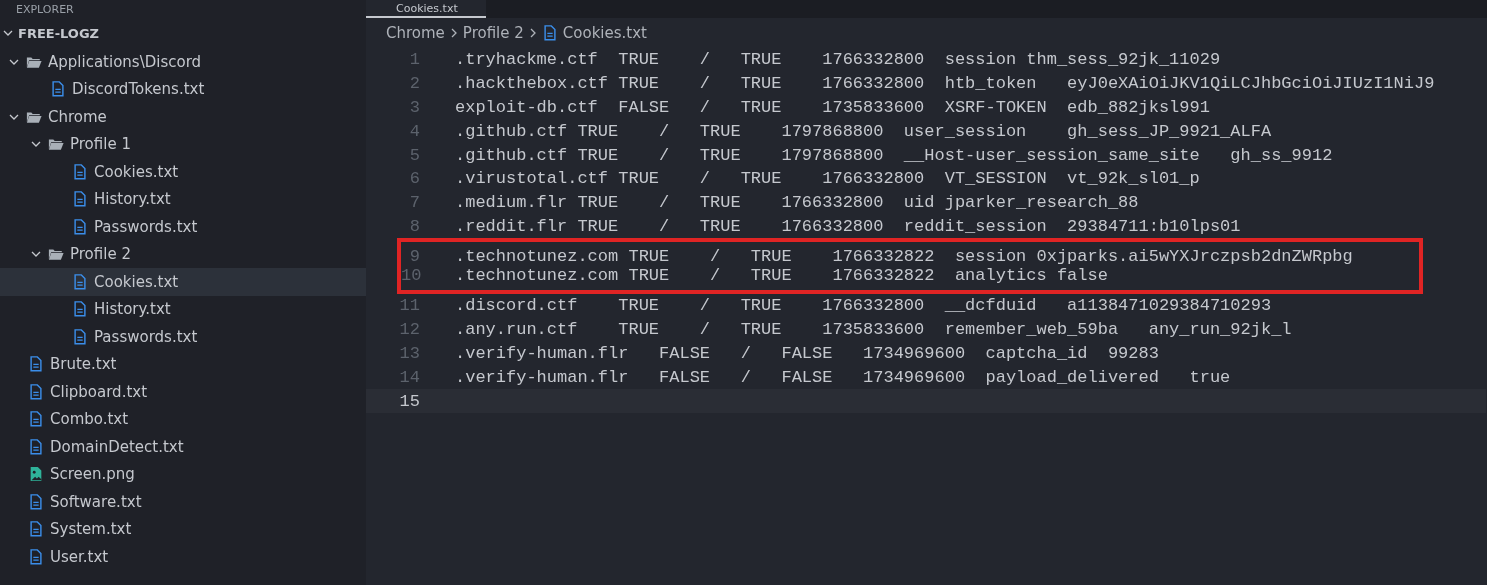 The image size is (1487, 585). Describe the element at coordinates (414, 60) in the screenshot. I see `line-number: 1` at that location.